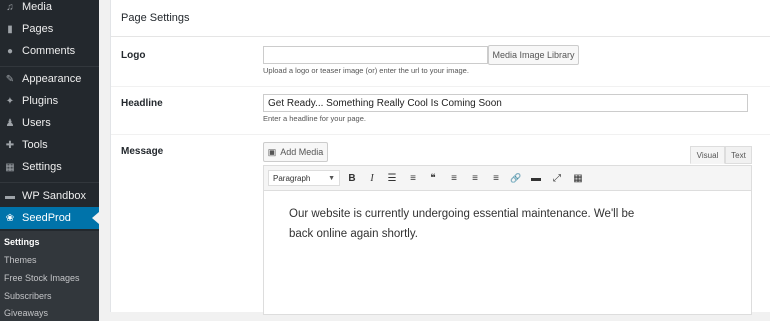 This screenshot has width=770, height=321. What do you see at coordinates (578, 178) in the screenshot?
I see `toolbar-toggle-icon: ▦` at bounding box center [578, 178].